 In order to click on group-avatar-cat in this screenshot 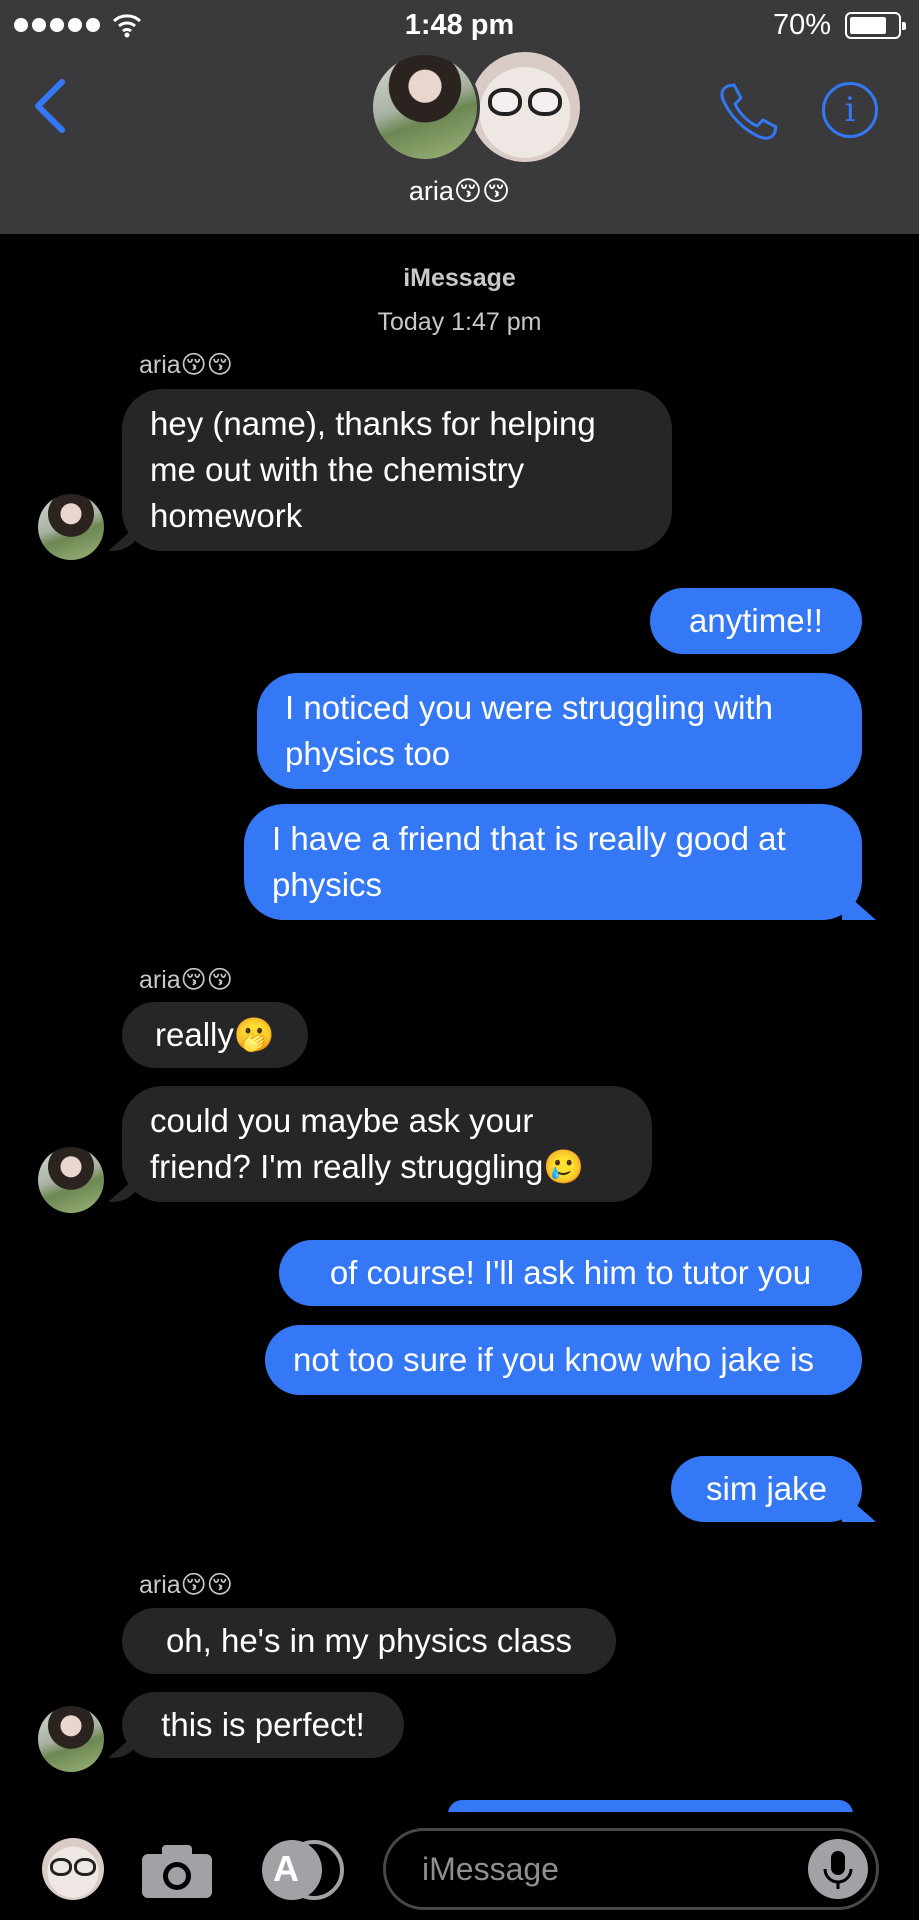, I will do `click(525, 107)`.